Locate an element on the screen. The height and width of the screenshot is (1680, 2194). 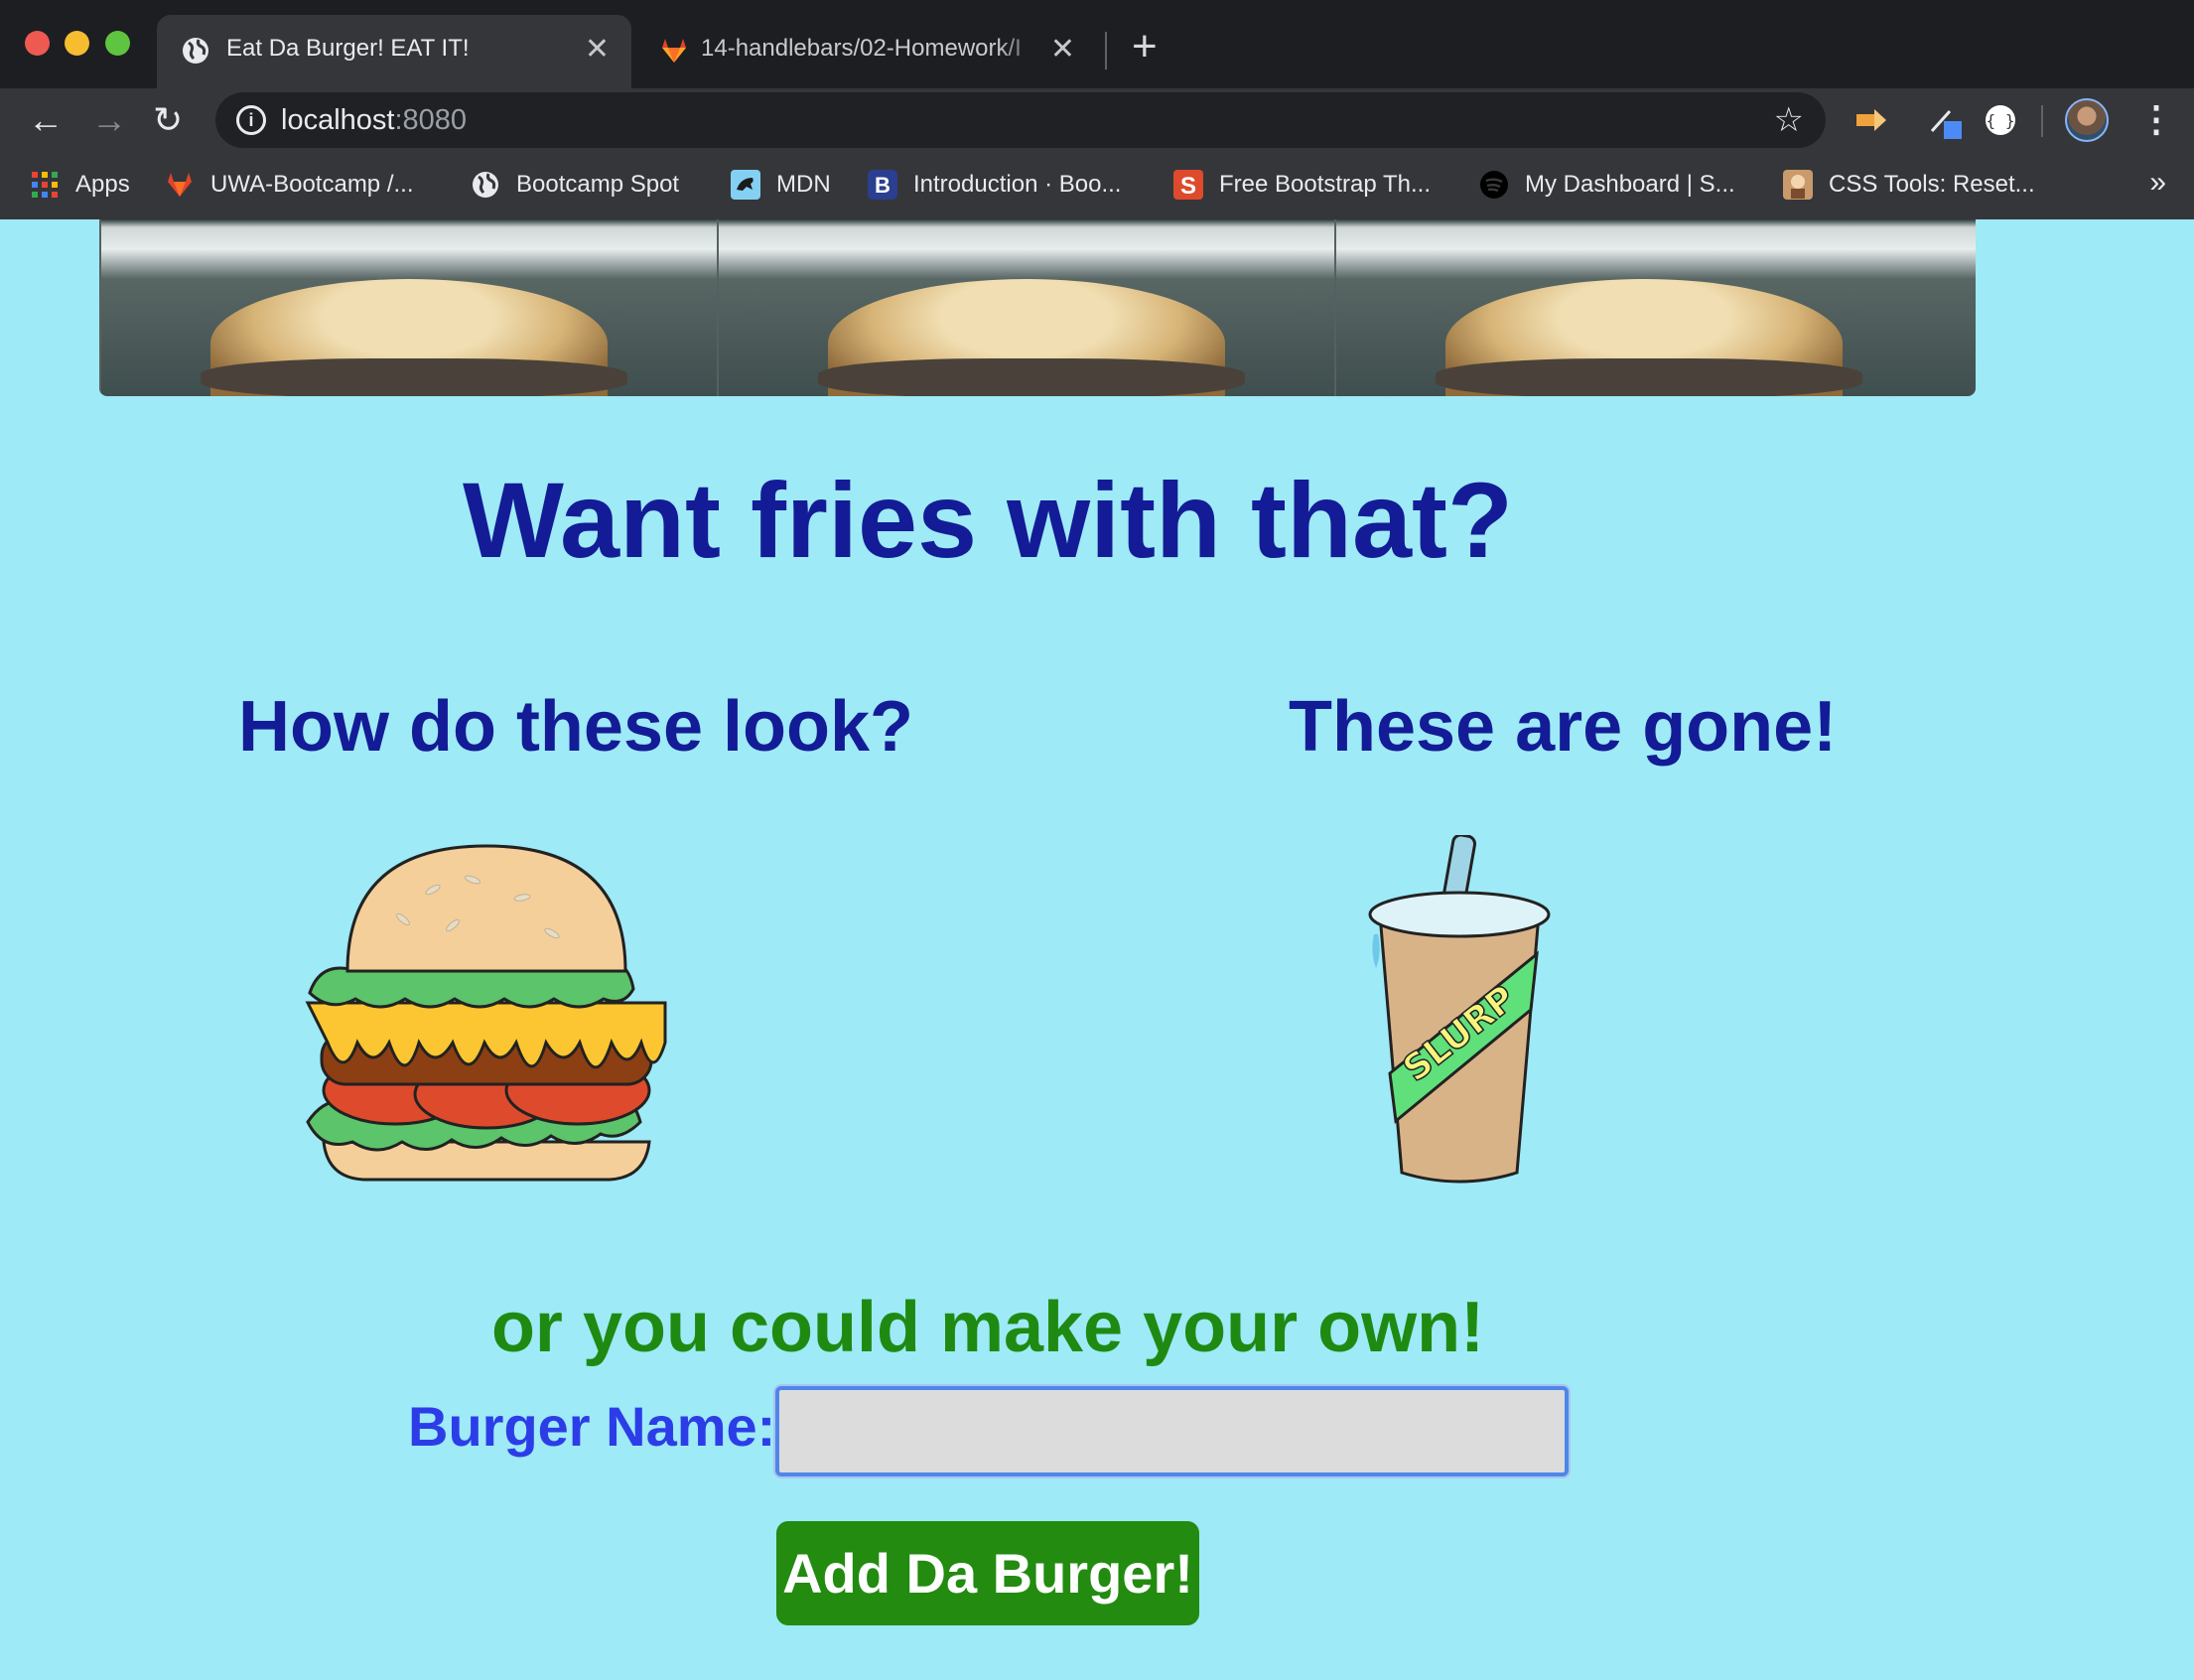
extension-json-icon: { } is located at coordinates (2000, 120).